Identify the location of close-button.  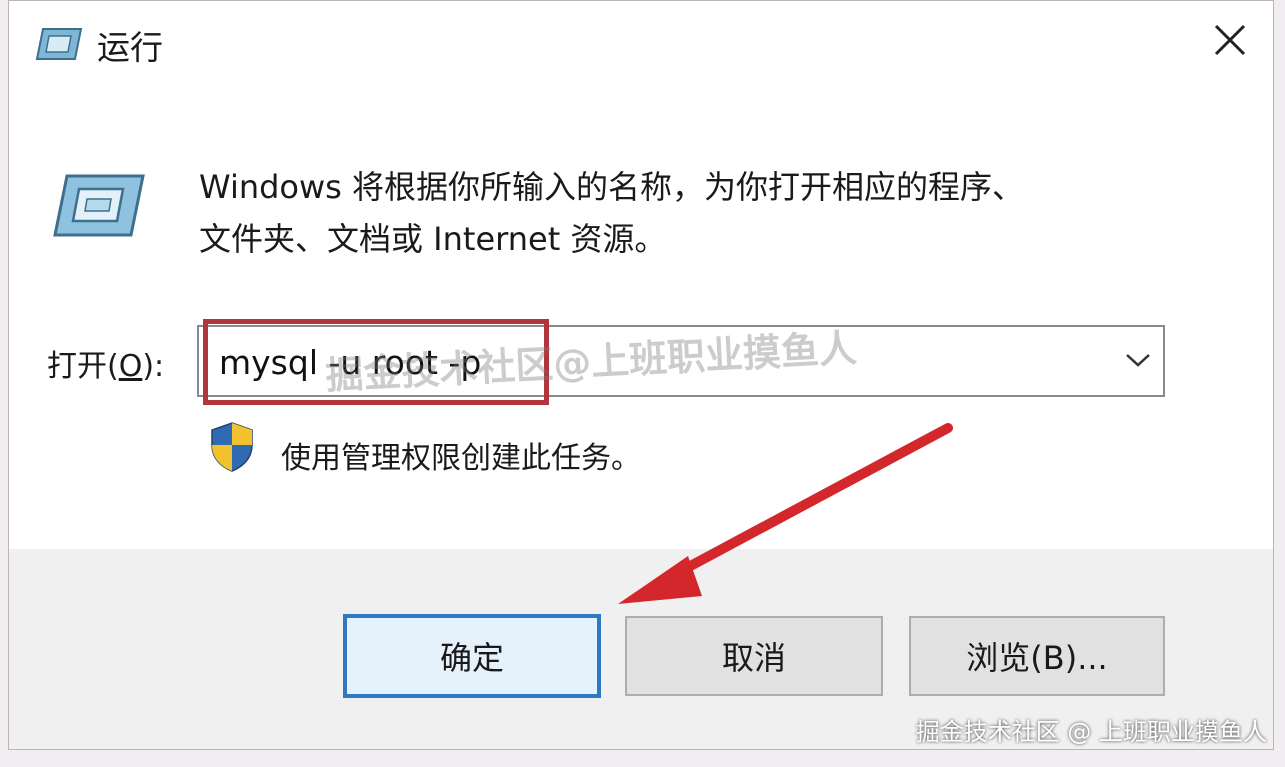
(1230, 42).